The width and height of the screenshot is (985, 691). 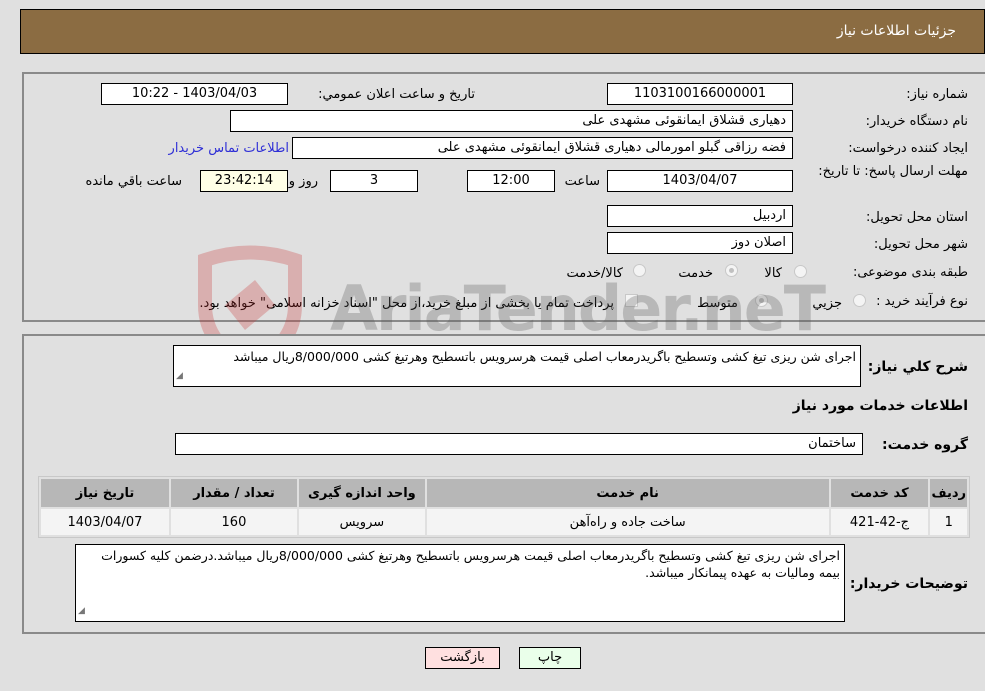 What do you see at coordinates (511, 181) in the screenshot?
I see `deadline-time-field: 12:00` at bounding box center [511, 181].